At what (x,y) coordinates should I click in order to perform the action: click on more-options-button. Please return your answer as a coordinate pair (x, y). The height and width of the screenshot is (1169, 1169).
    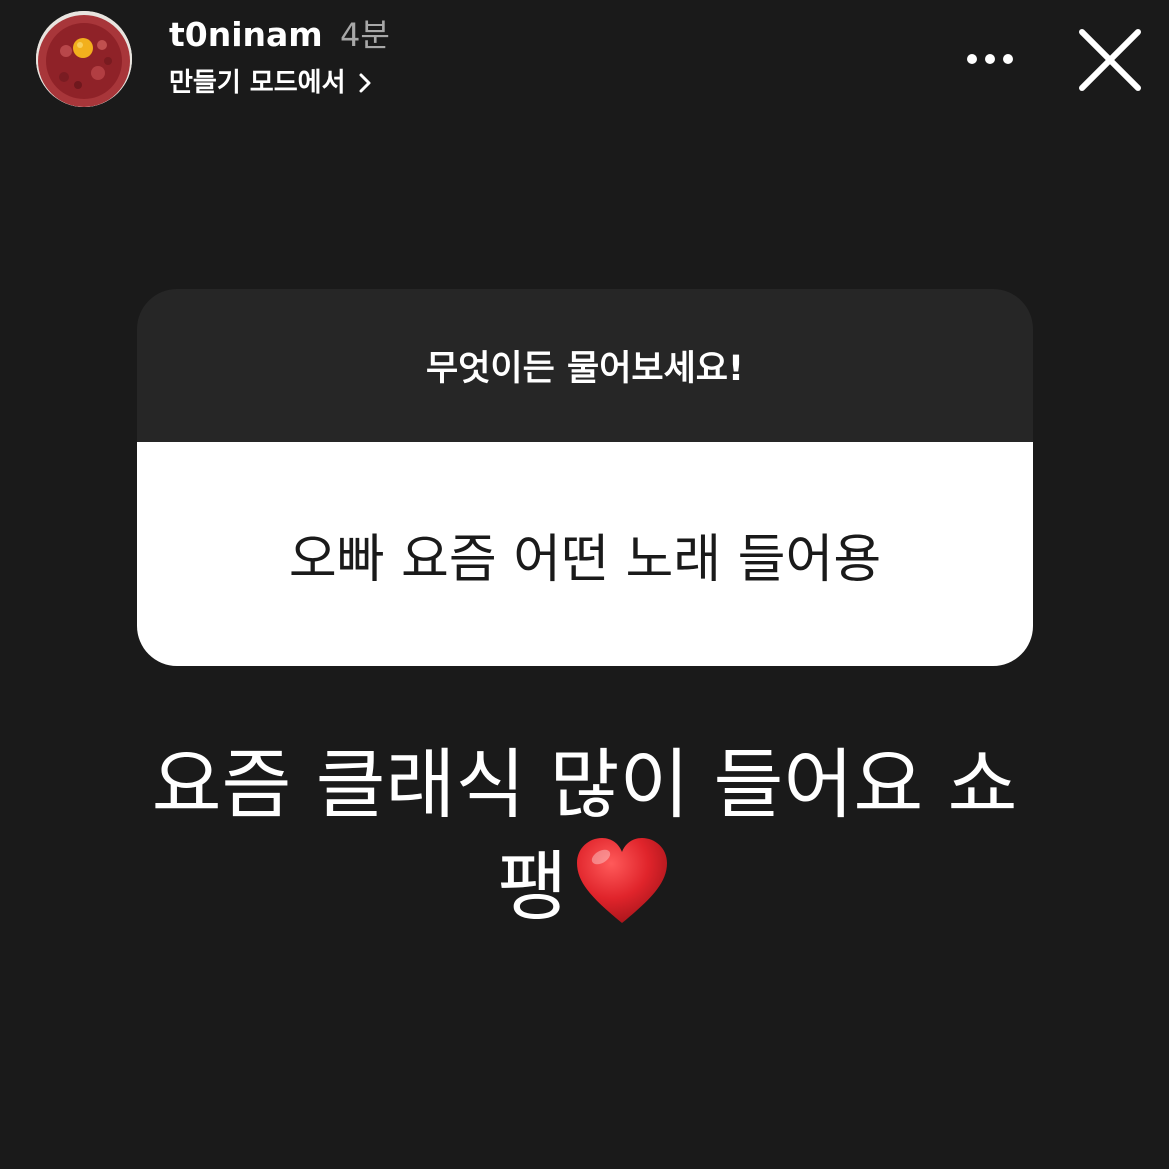
    Looking at the image, I should click on (990, 58).